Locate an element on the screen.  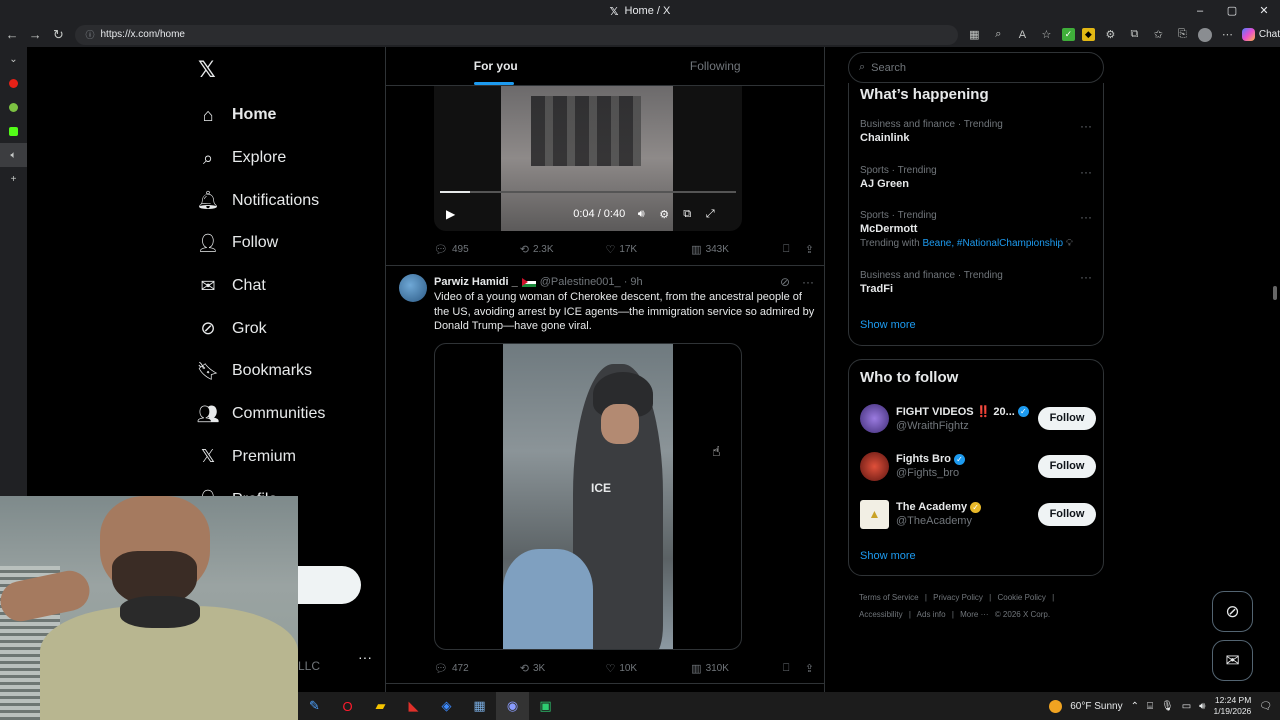
tab-following: Following is located at coordinates (715, 66).